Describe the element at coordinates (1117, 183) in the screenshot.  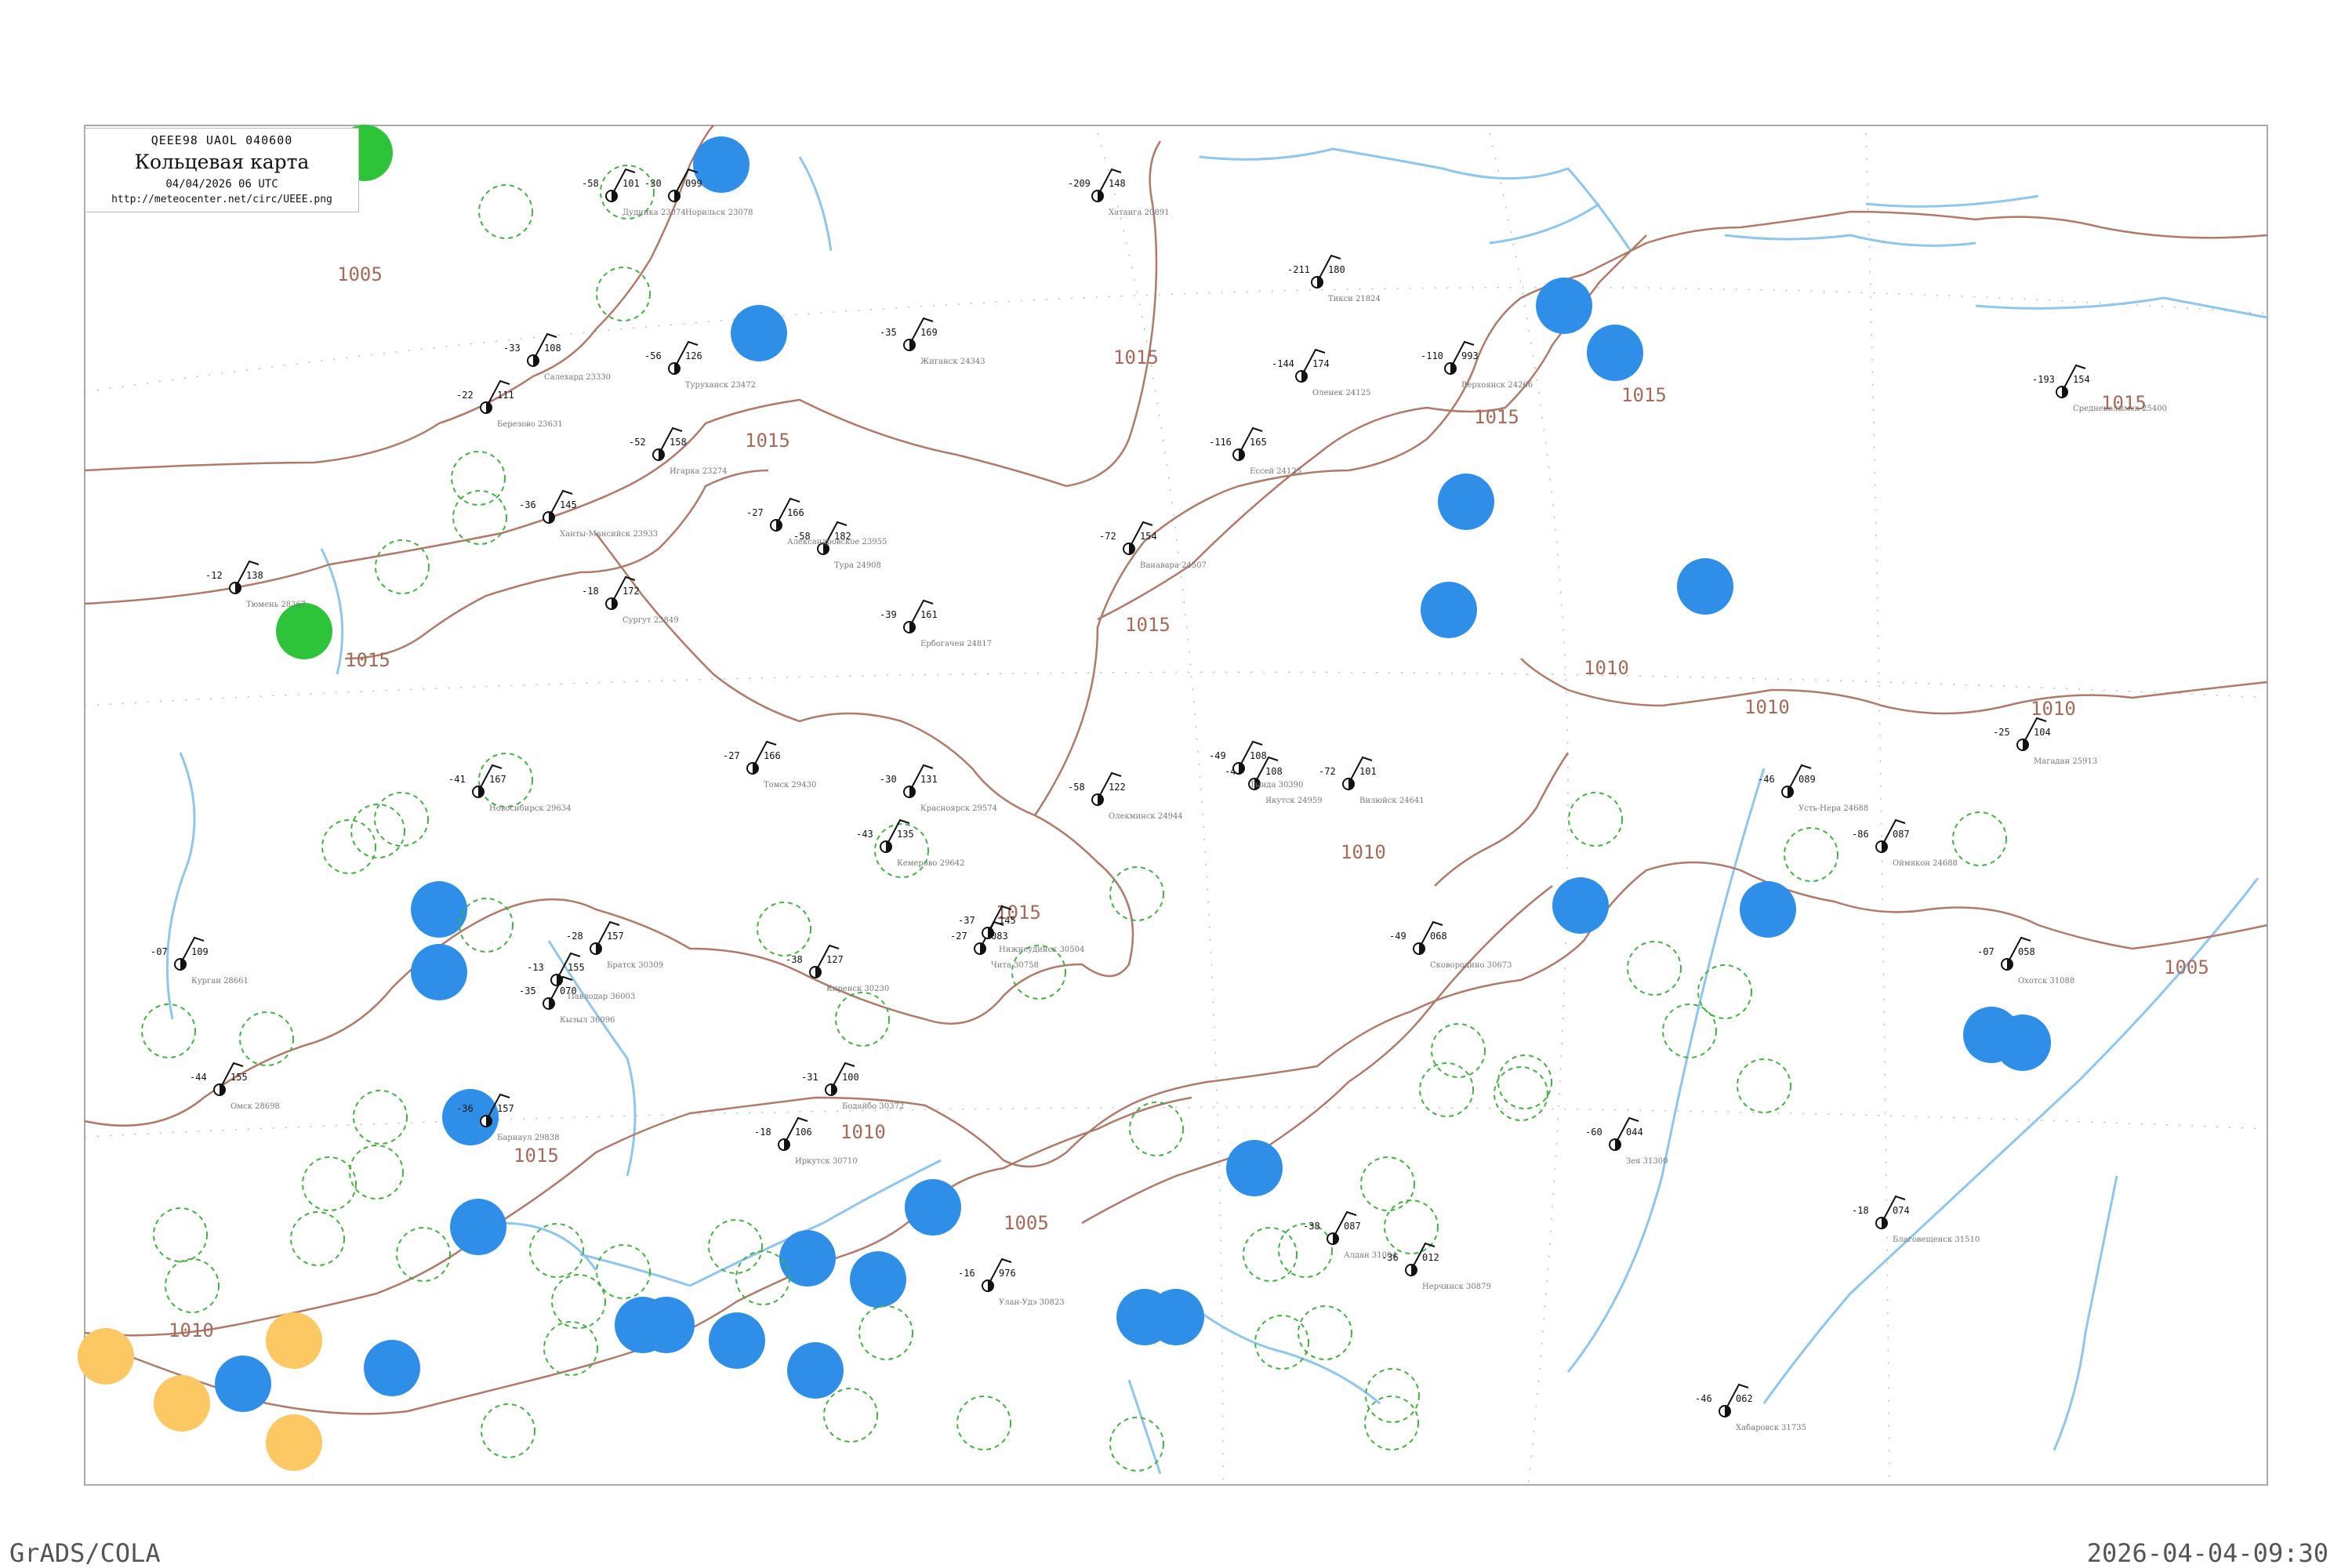
I see `station-pressure: 148` at that location.